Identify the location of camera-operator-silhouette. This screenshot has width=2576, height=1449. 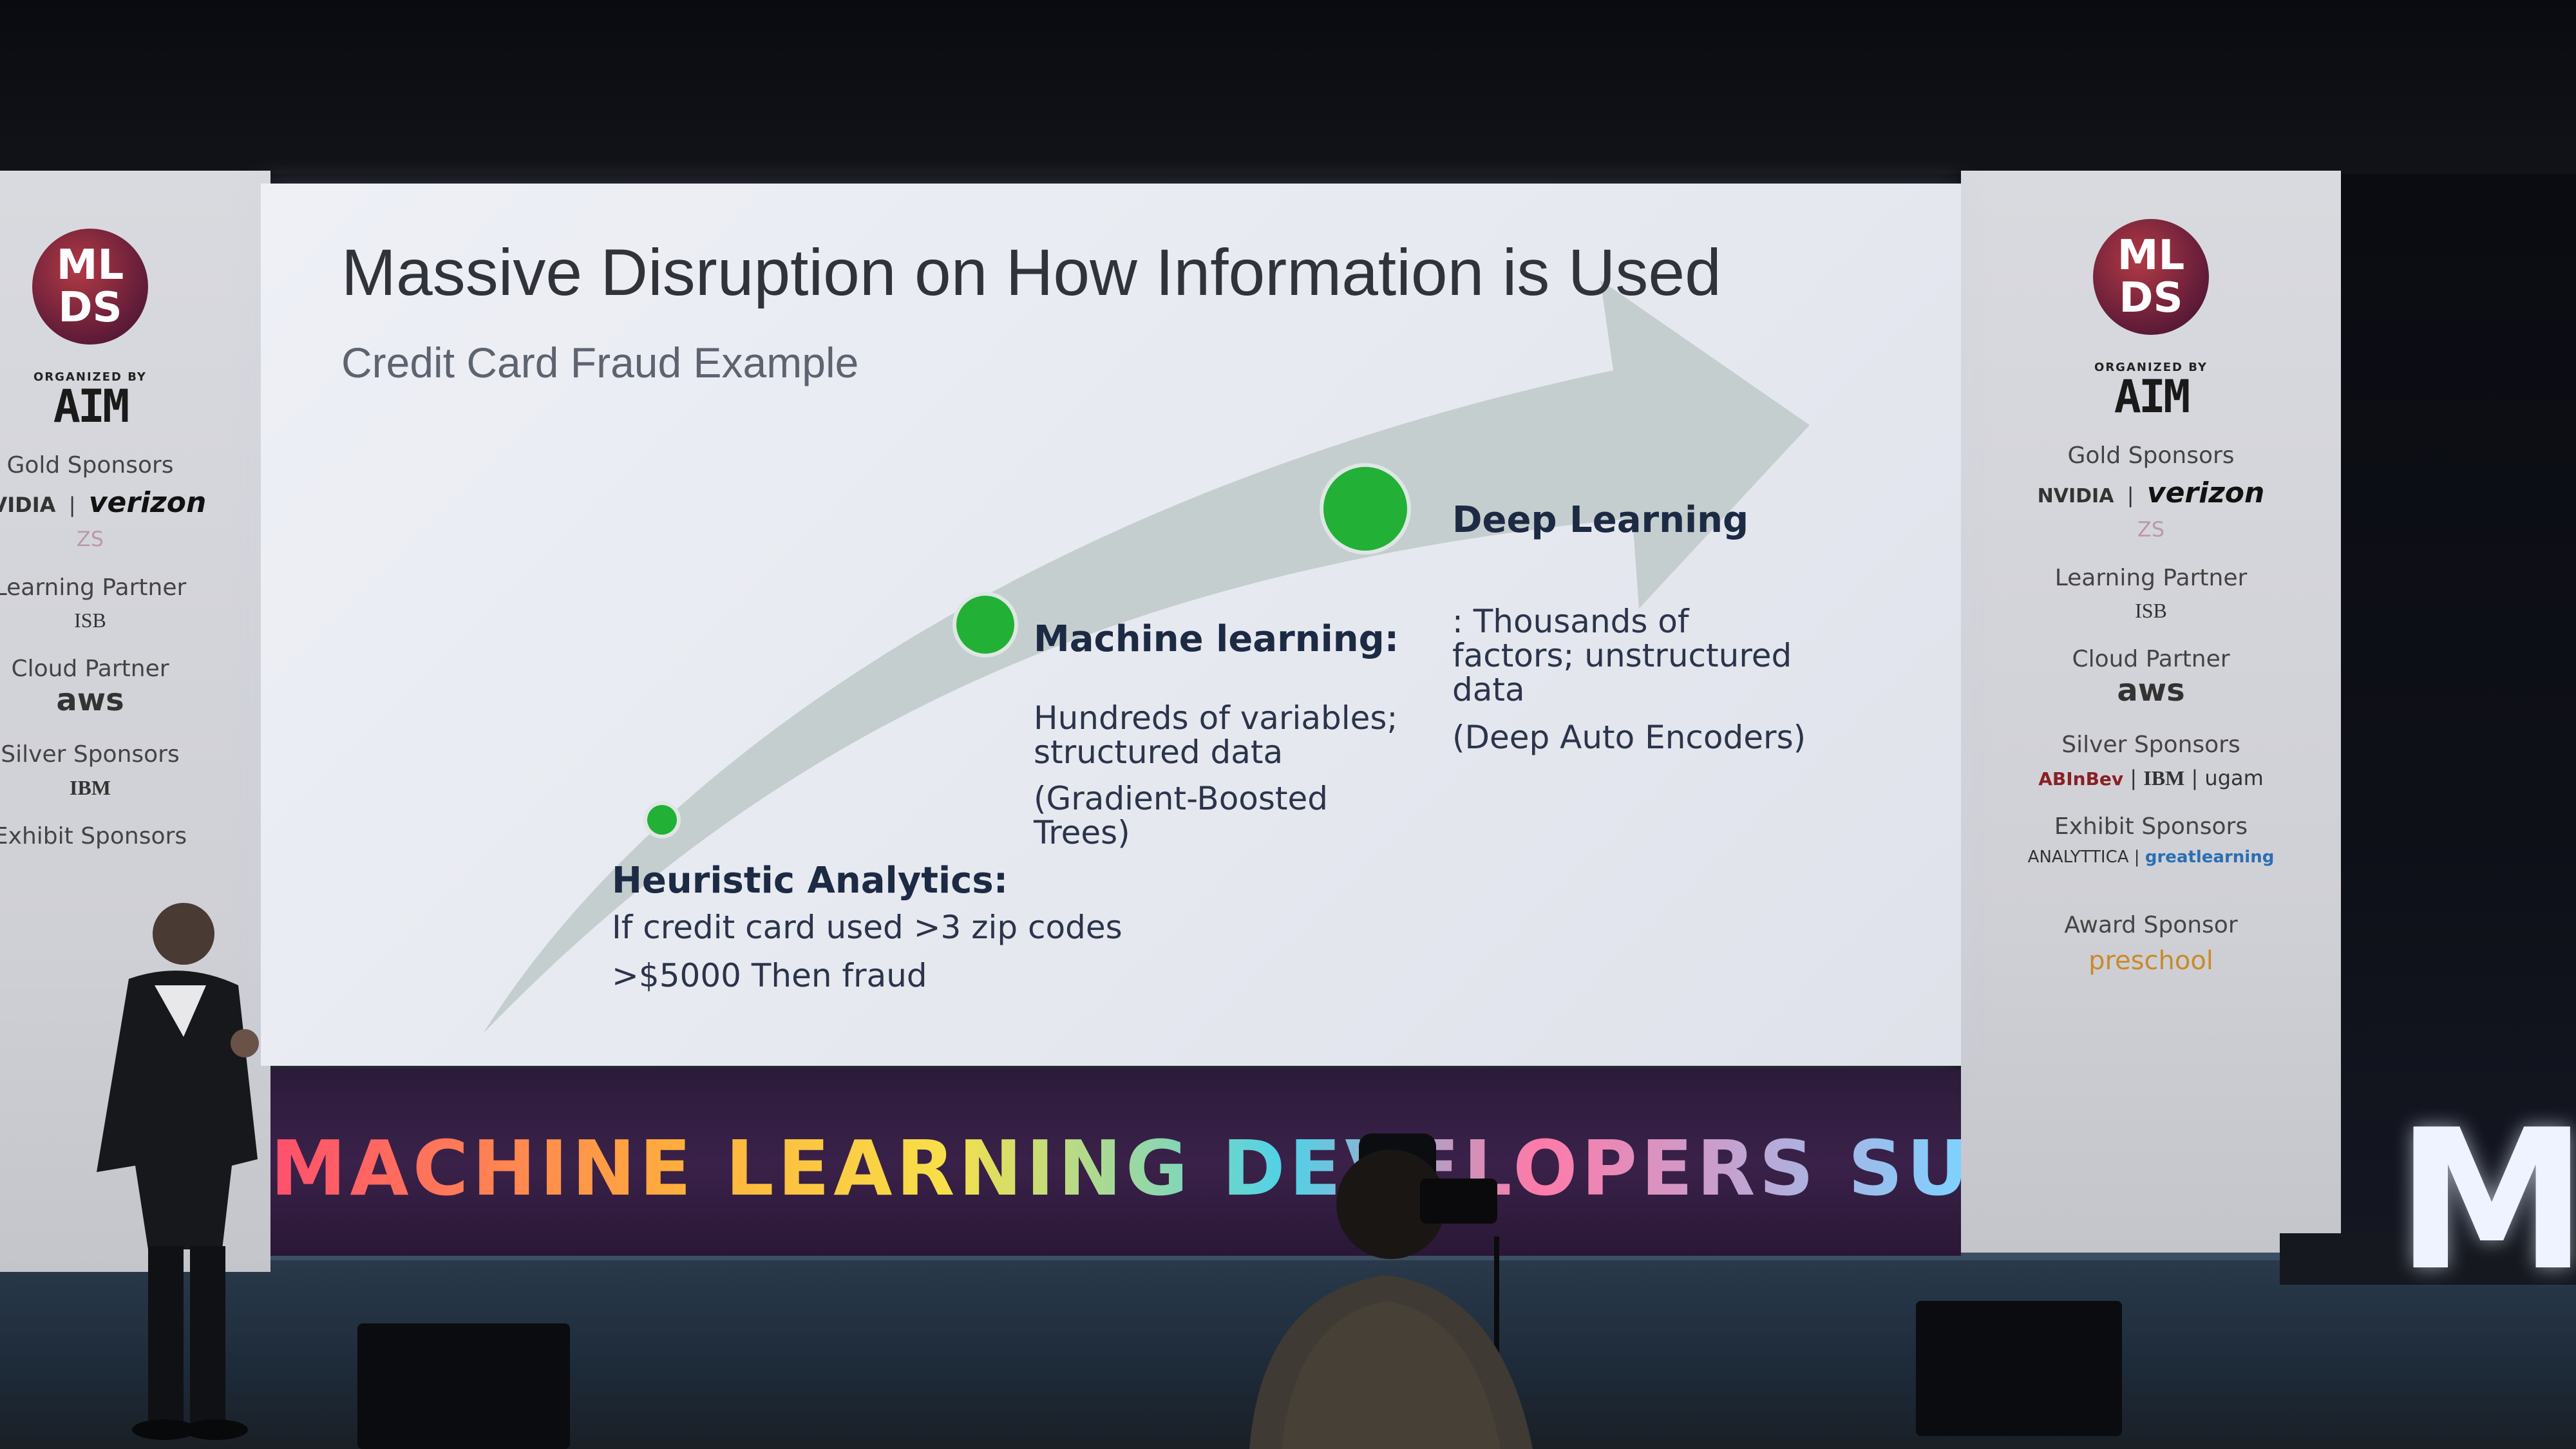
(1391, 1291).